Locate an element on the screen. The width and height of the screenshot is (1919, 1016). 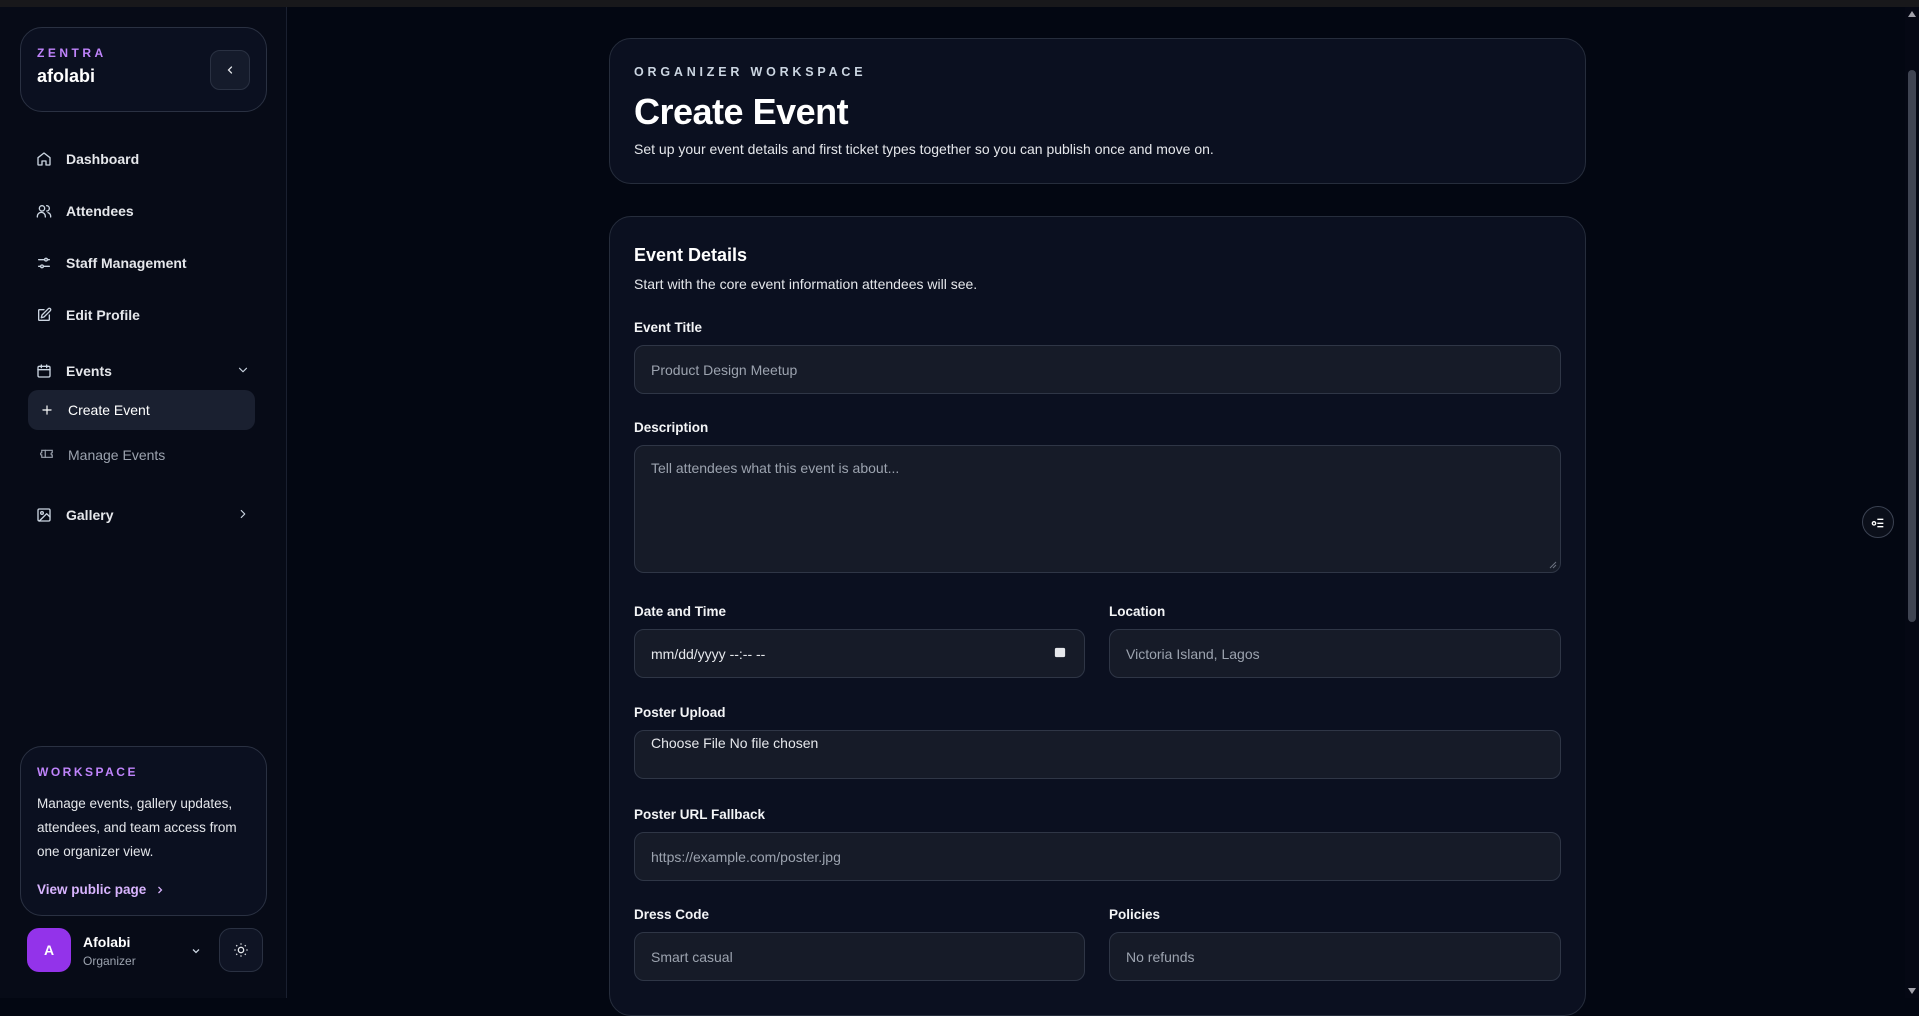
home-icon is located at coordinates (44, 159).